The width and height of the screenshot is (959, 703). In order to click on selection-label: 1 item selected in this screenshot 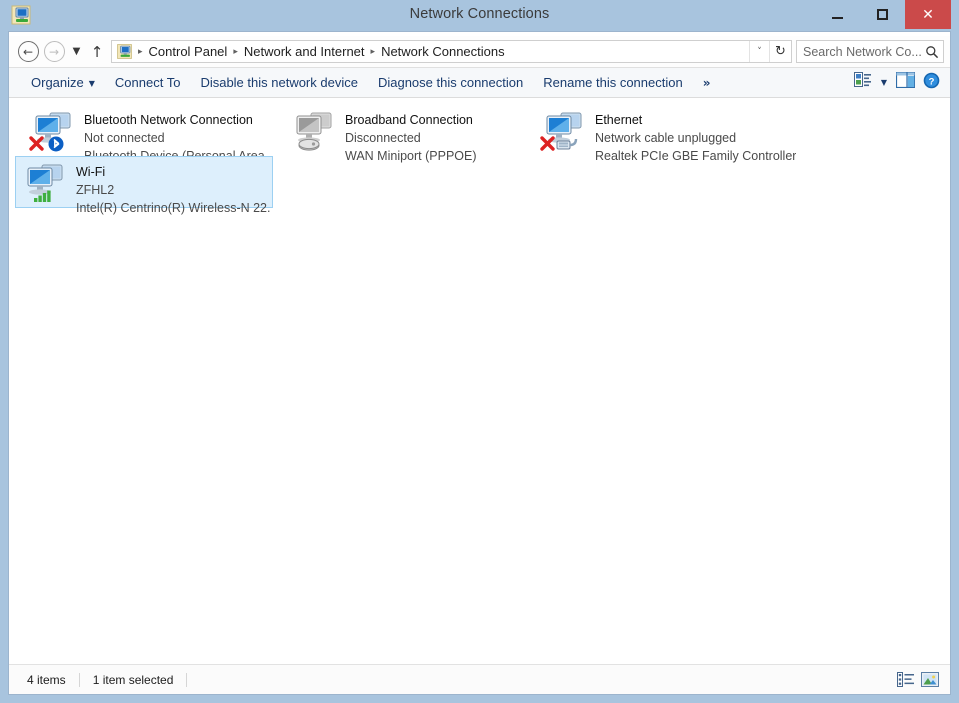, I will do `click(140, 679)`.